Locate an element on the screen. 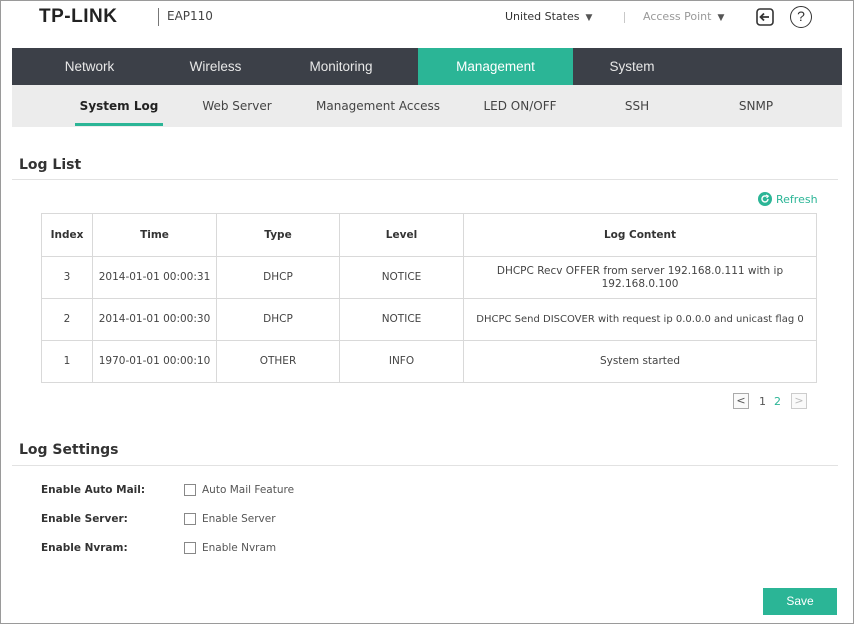  cell-index: 2 is located at coordinates (67, 319).